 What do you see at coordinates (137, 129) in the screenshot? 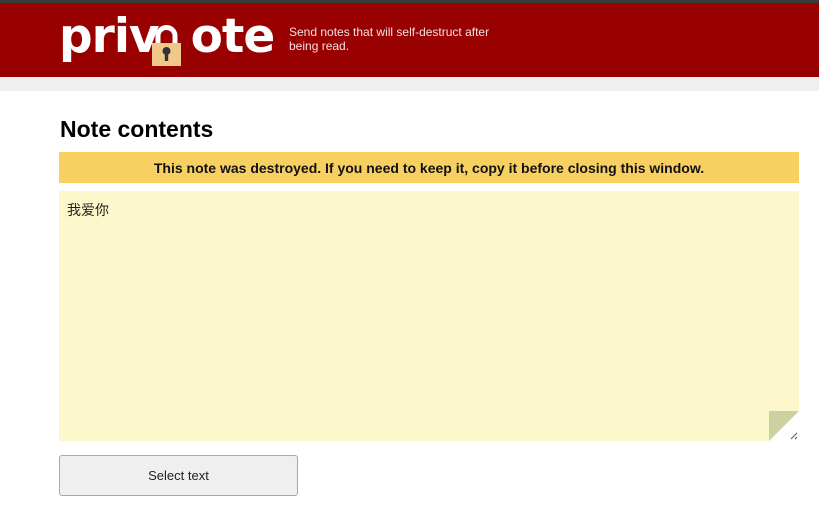
I see `page-title: Note contents` at bounding box center [137, 129].